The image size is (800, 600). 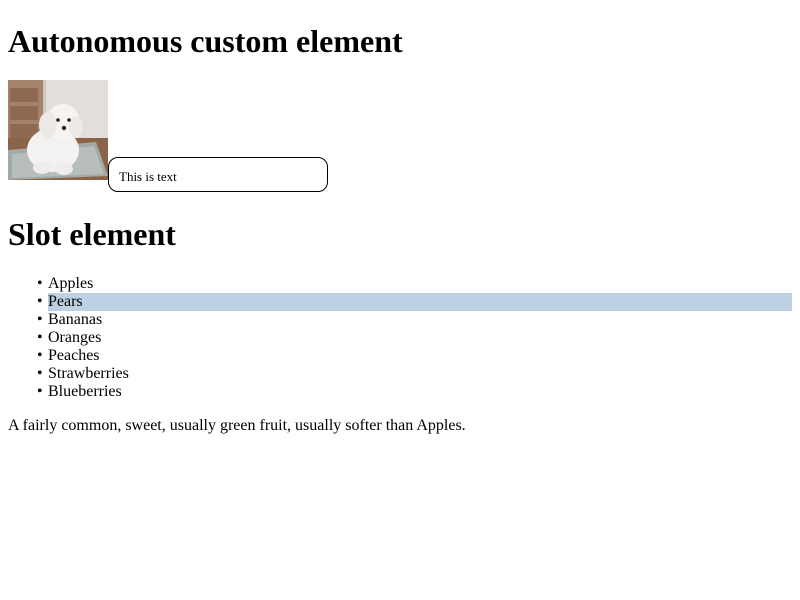 I want to click on list-item: • Peaches, so click(x=396, y=356).